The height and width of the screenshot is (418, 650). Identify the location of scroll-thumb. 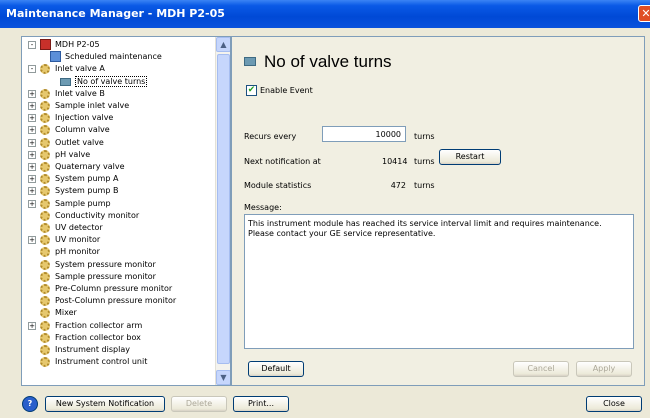
(223, 209).